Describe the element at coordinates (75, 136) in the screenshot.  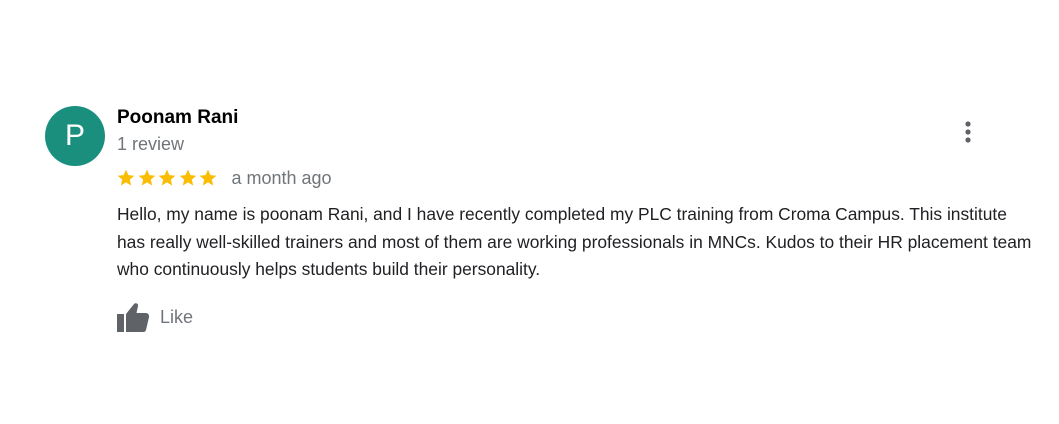
I see `avatar: P` at that location.